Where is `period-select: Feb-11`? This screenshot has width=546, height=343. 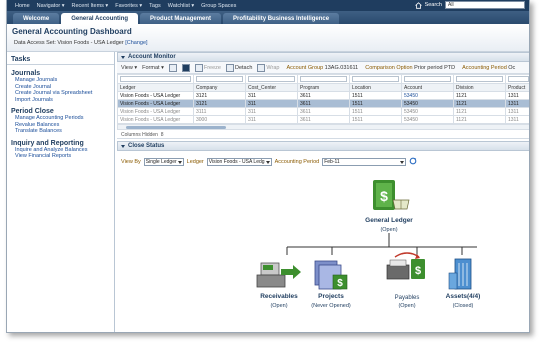
period-select: Feb-11 is located at coordinates (364, 162).